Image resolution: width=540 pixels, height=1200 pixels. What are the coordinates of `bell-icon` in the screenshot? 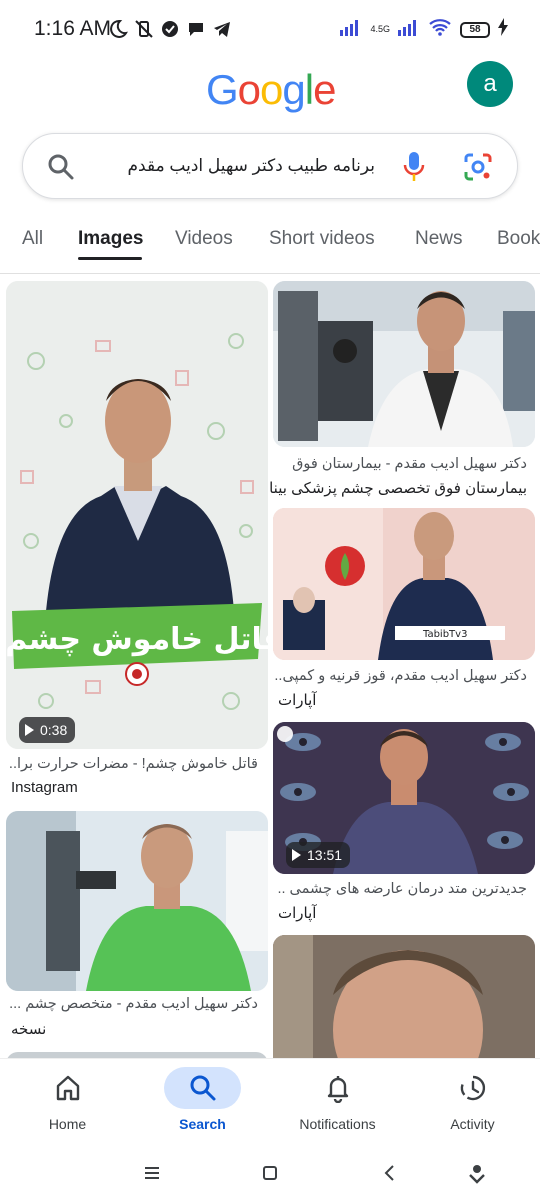 It's located at (338, 1088).